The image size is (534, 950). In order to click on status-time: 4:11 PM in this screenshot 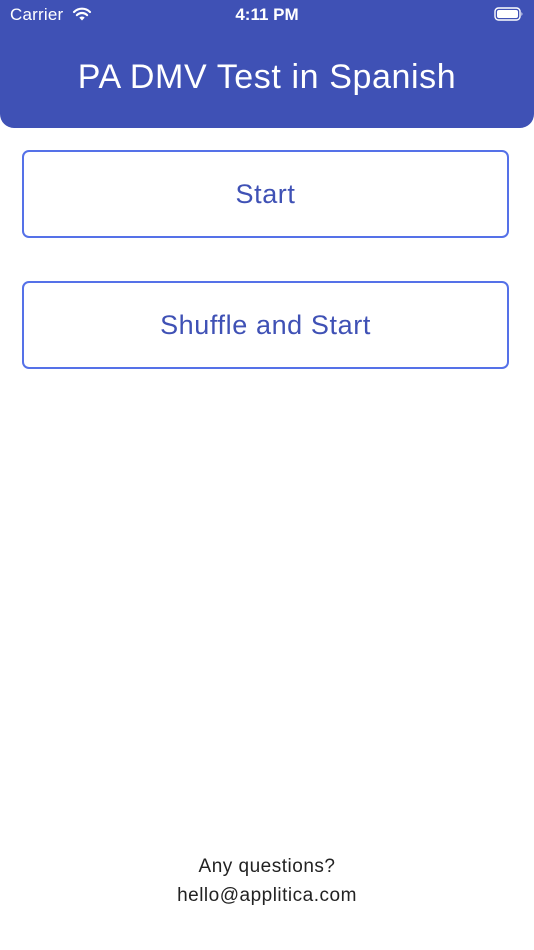, I will do `click(267, 14)`.